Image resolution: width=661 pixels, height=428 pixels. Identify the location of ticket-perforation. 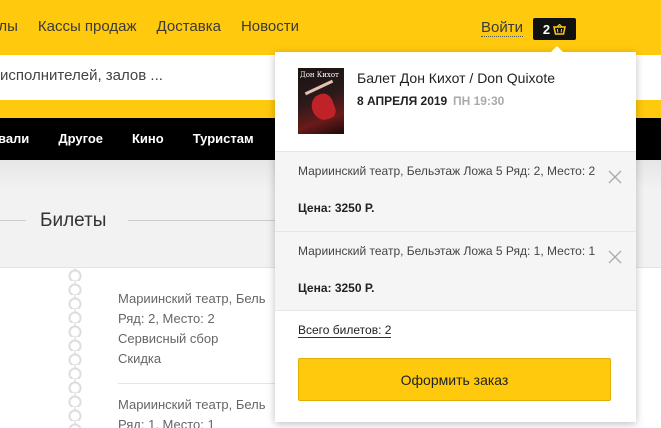
(75, 347).